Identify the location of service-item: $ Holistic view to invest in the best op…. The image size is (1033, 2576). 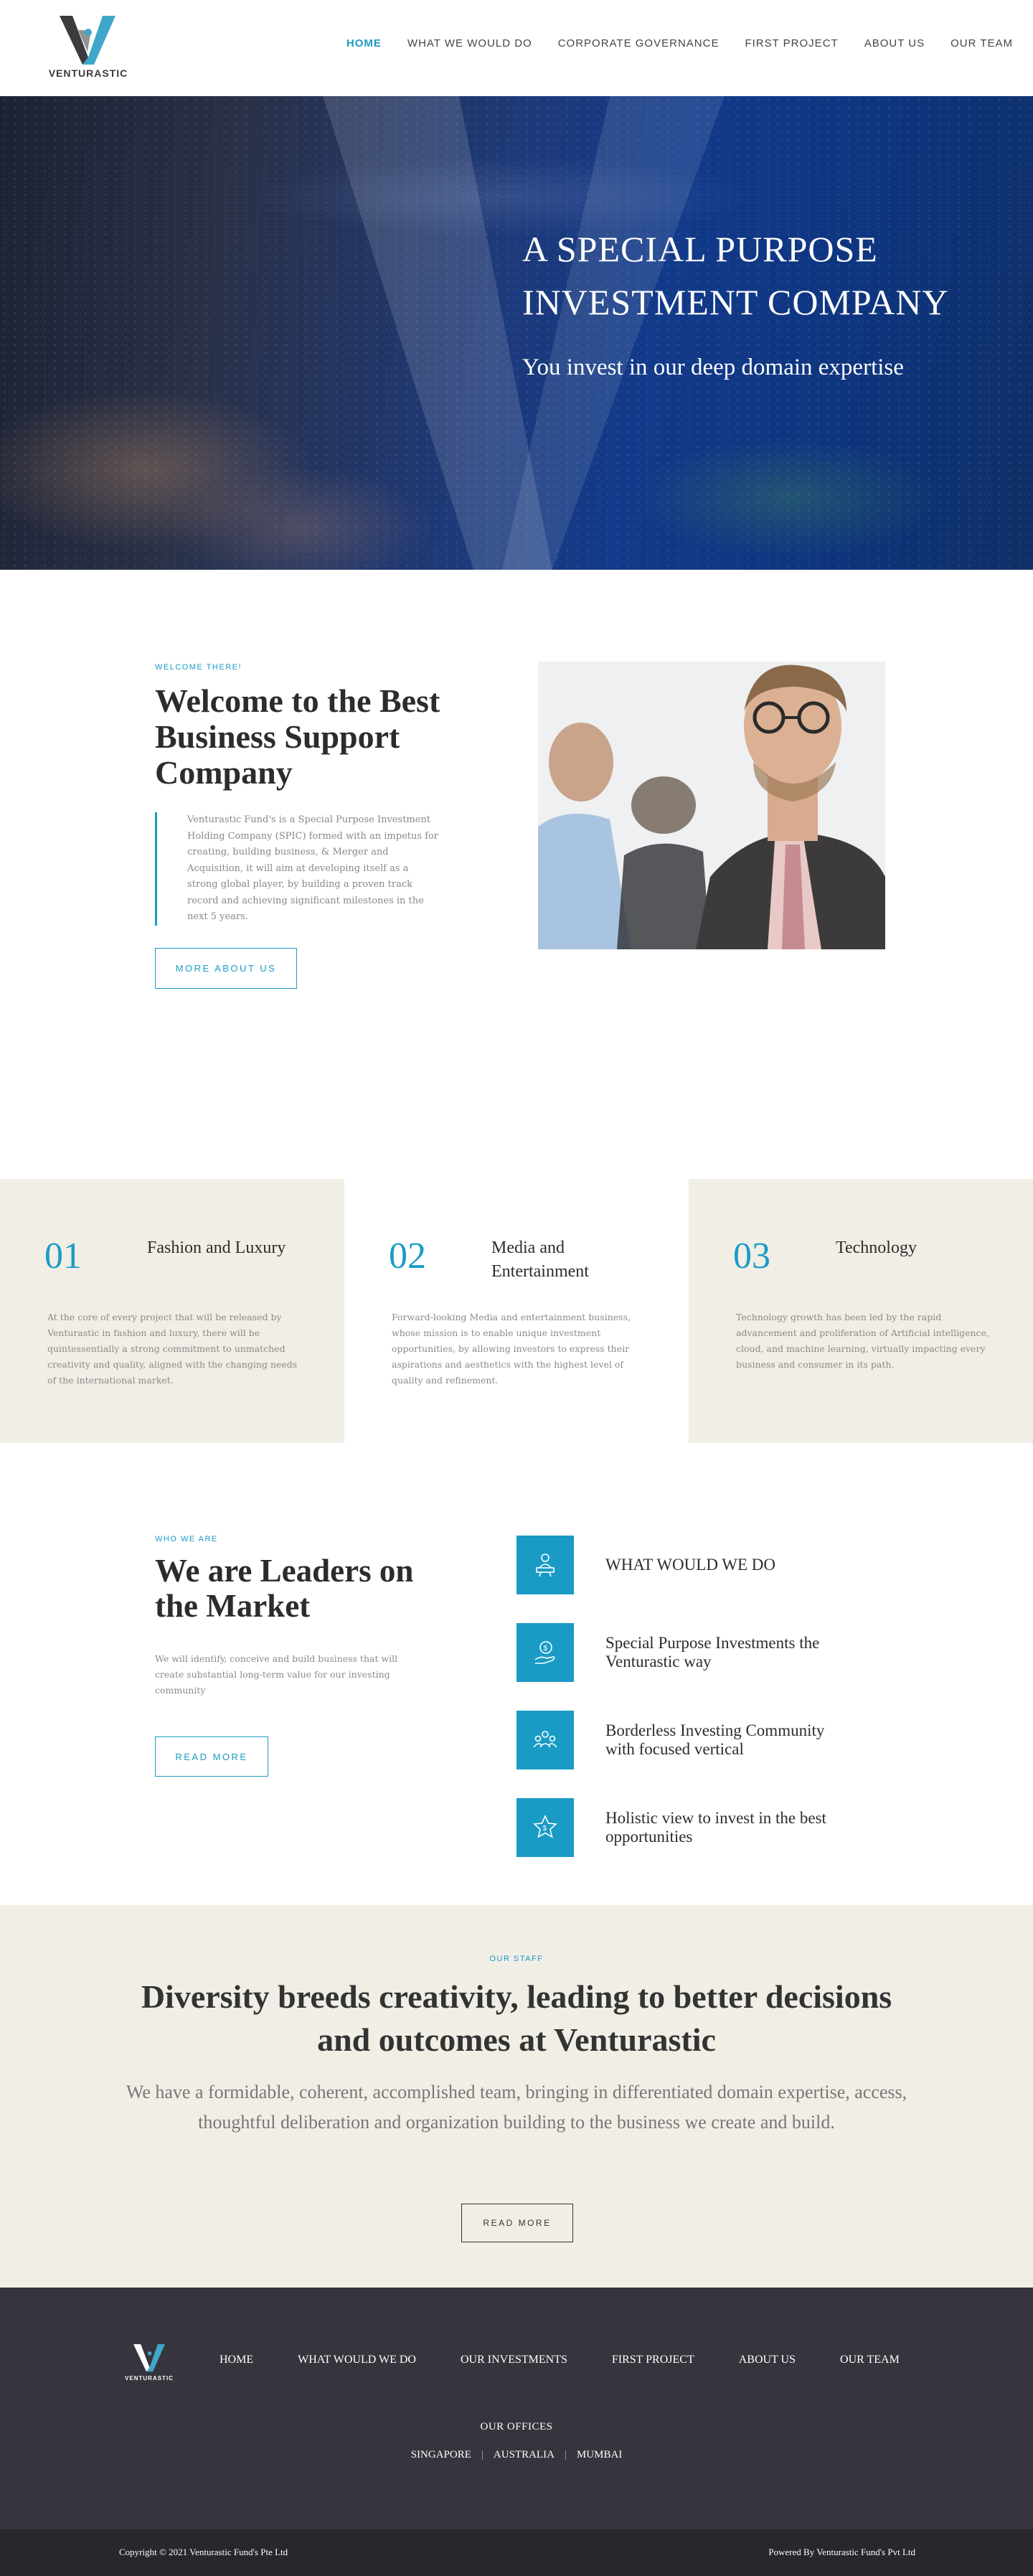
(717, 1827).